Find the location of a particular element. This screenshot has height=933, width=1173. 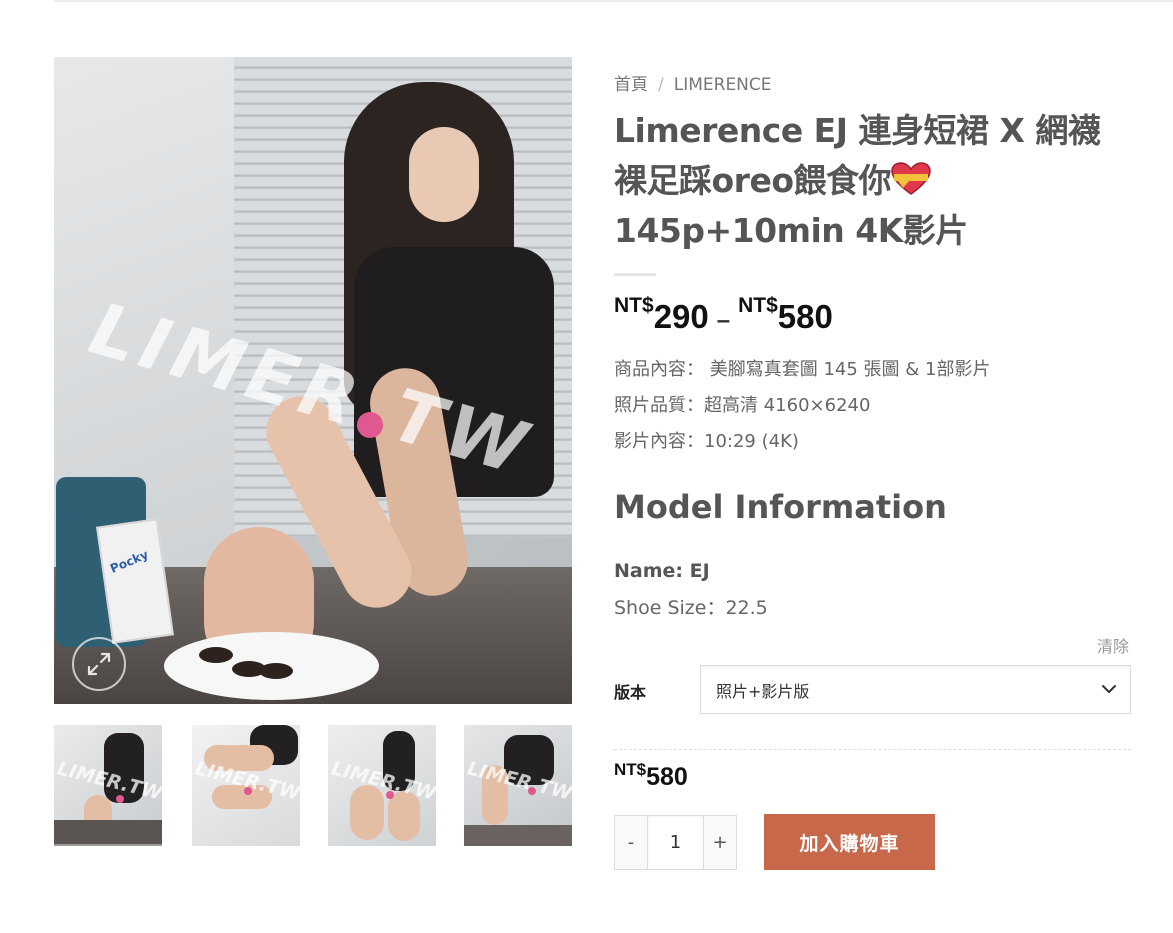

model-name-row: Name: EJ is located at coordinates (691, 571).